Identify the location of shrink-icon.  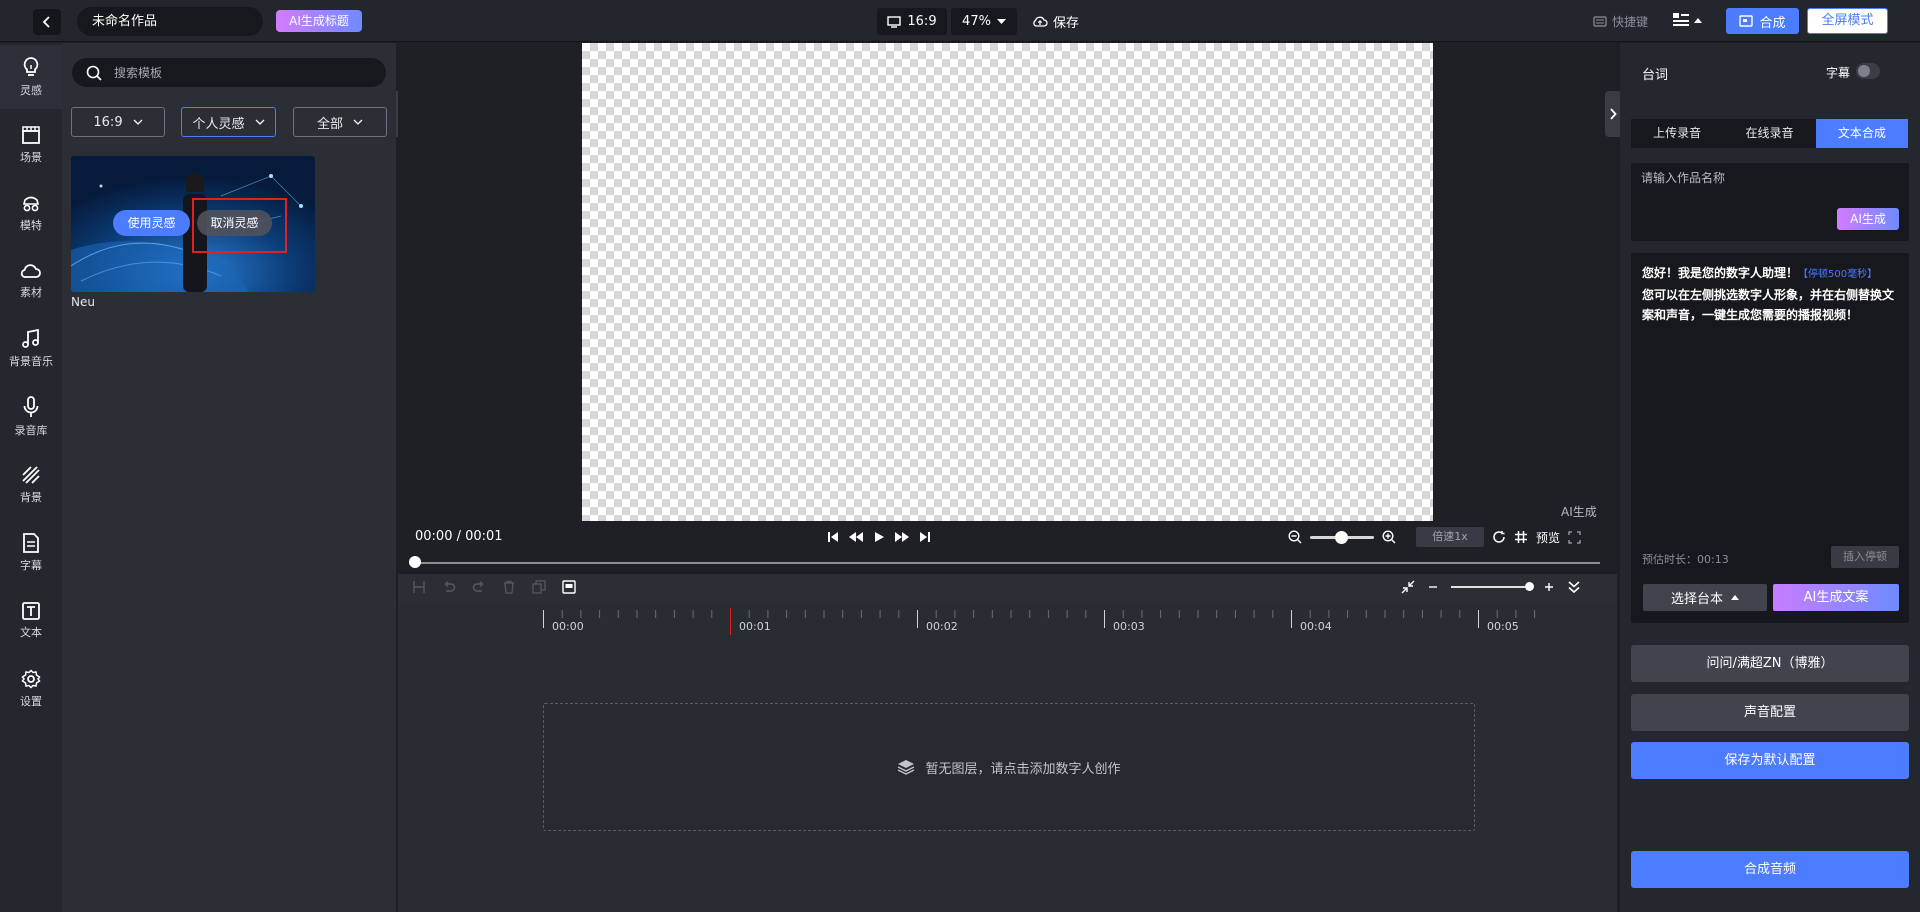
(1408, 587).